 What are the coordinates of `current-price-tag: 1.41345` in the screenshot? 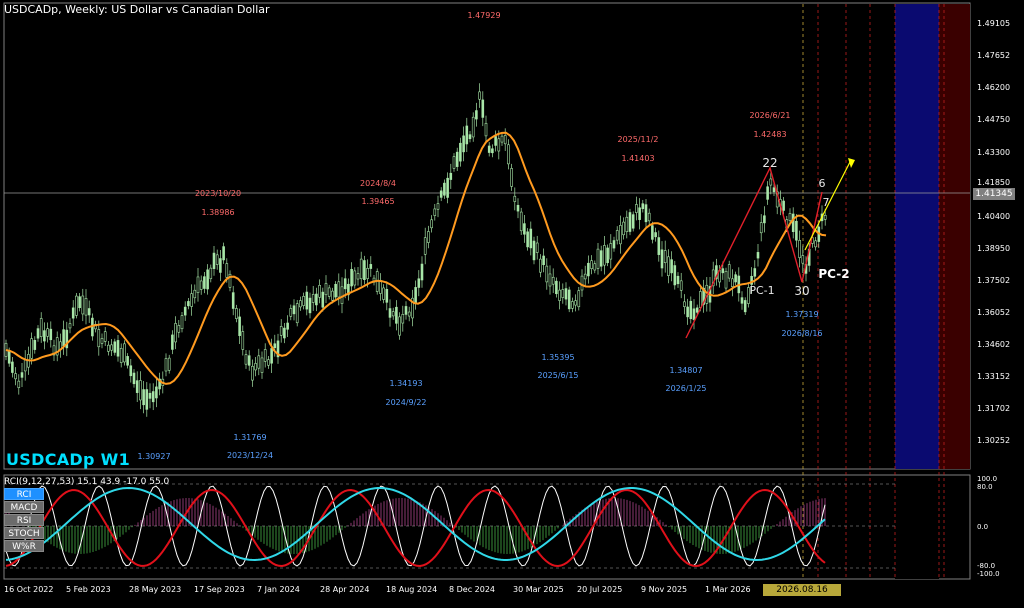 It's located at (994, 194).